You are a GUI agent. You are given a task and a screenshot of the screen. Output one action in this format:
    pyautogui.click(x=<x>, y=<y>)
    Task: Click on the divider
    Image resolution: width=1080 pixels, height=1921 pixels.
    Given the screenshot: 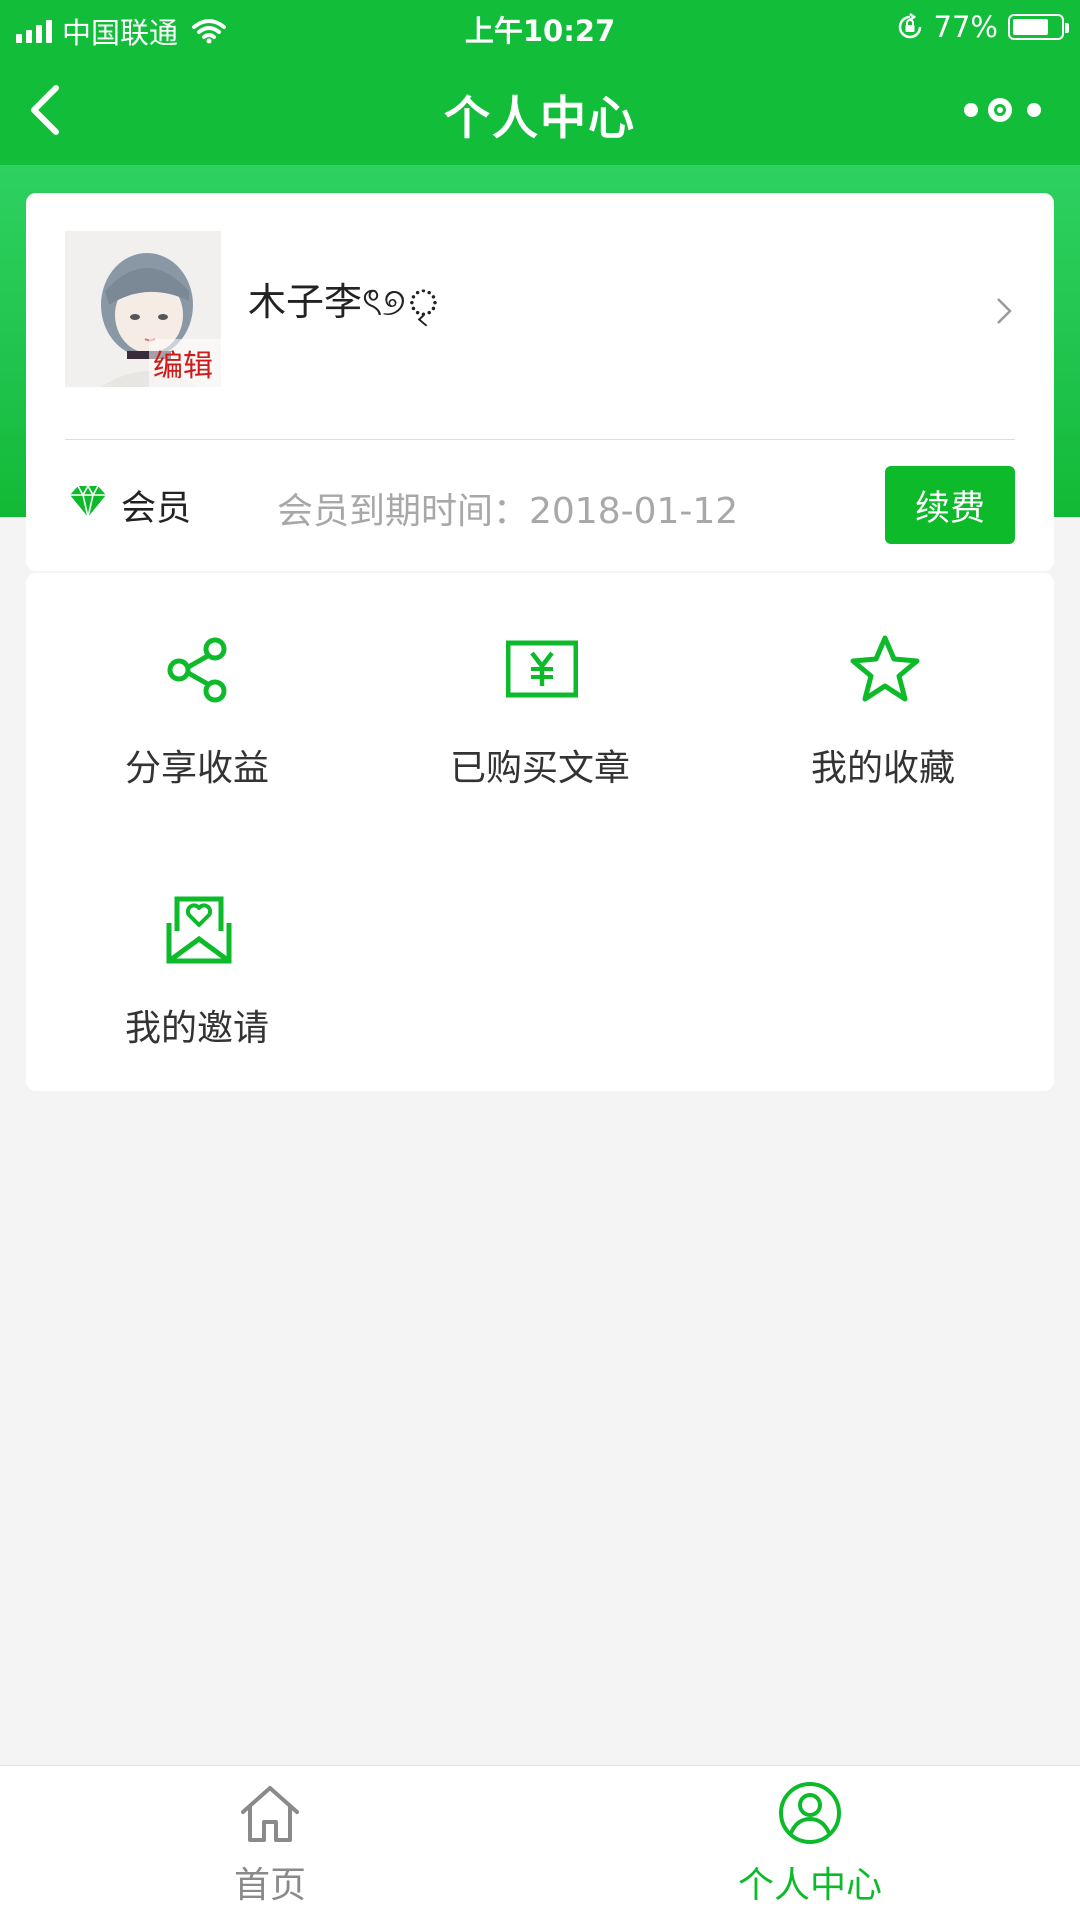 What is the action you would take?
    pyautogui.click(x=540, y=439)
    